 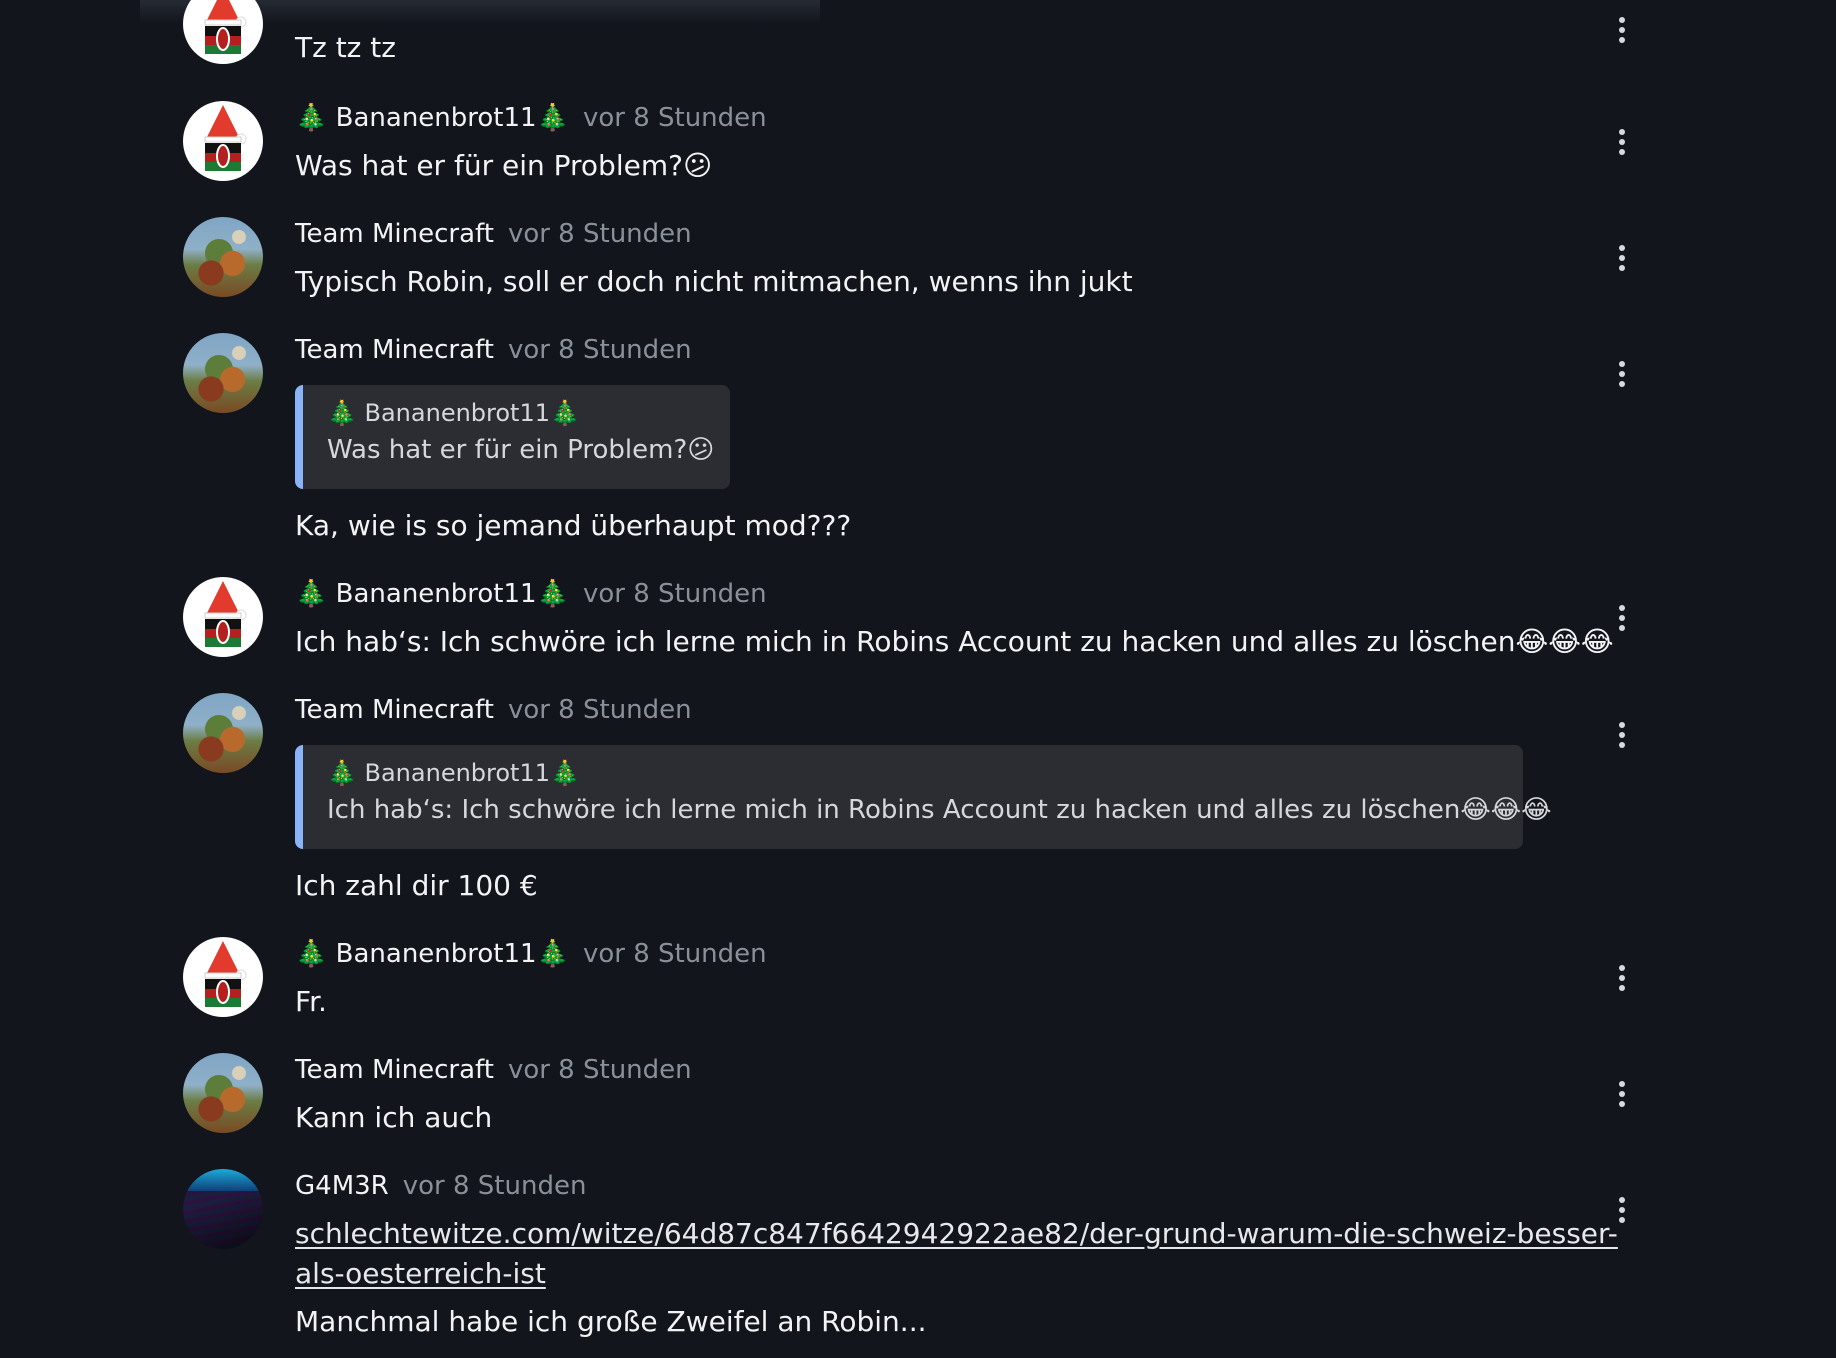 I want to click on message-text: Ka, wie is so jemand überhaupt mod???, so click(x=573, y=525).